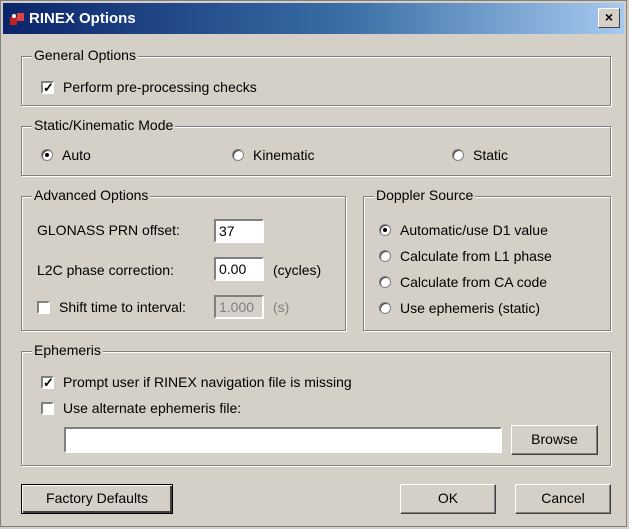 This screenshot has width=629, height=529. I want to click on shift-interval-input: 1.000, so click(239, 307).